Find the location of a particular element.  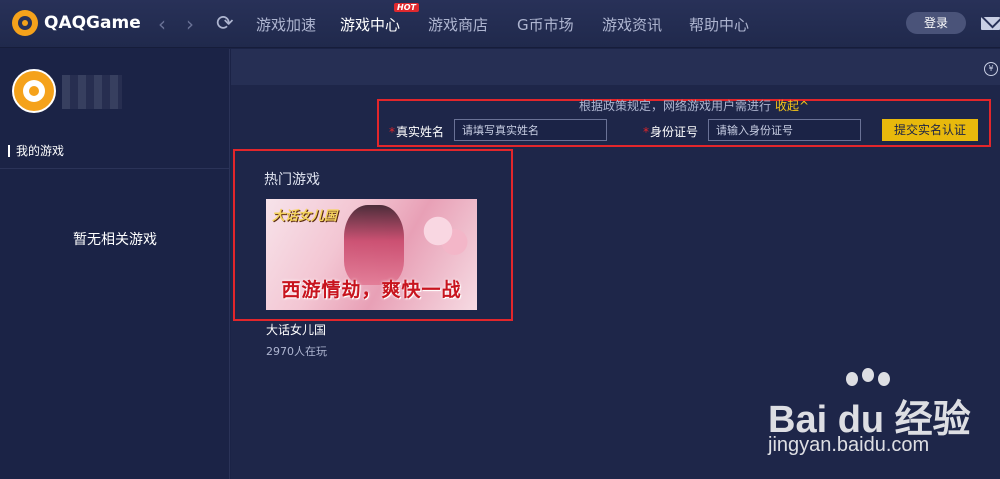

watermark-url: jingyan.baidu.com is located at coordinates (849, 445).